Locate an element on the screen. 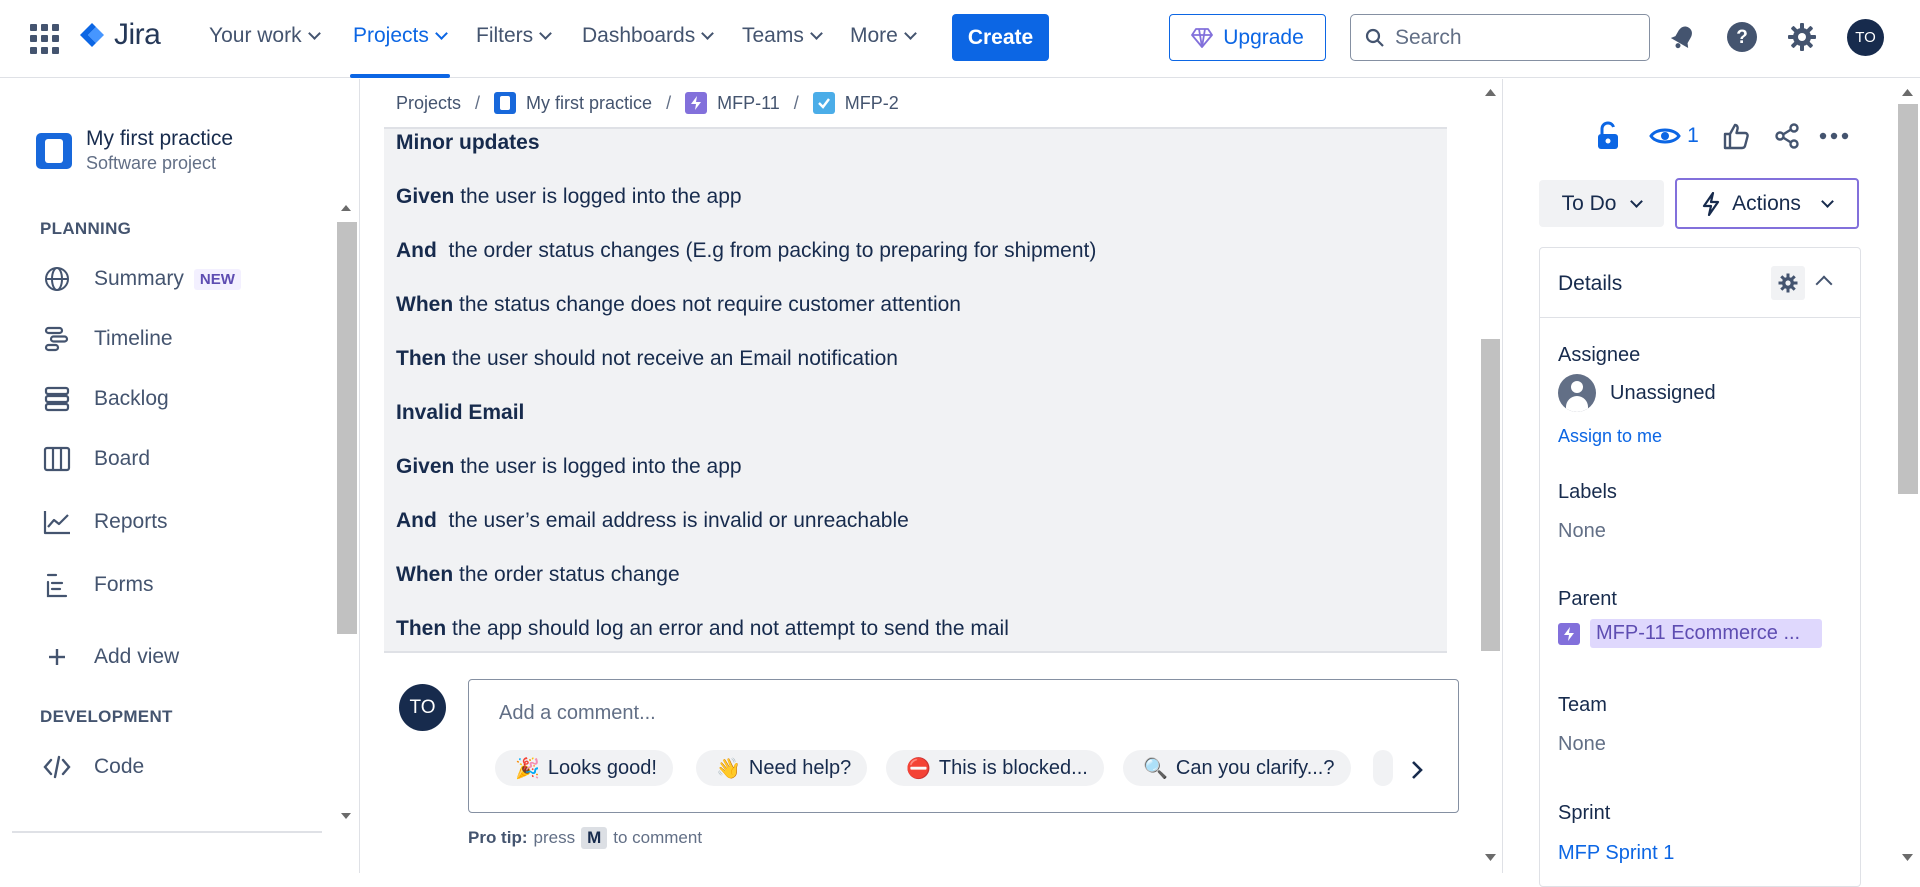 This screenshot has height=887, width=1920. upgrade-button: Upgrade is located at coordinates (1247, 37).